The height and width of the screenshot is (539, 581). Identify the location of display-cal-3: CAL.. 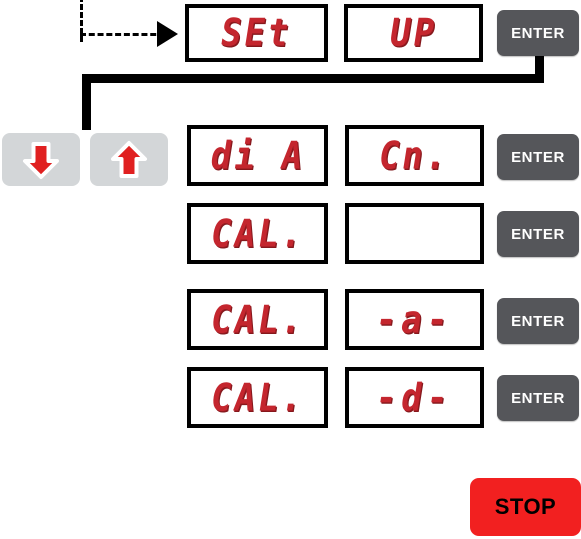
(257, 397).